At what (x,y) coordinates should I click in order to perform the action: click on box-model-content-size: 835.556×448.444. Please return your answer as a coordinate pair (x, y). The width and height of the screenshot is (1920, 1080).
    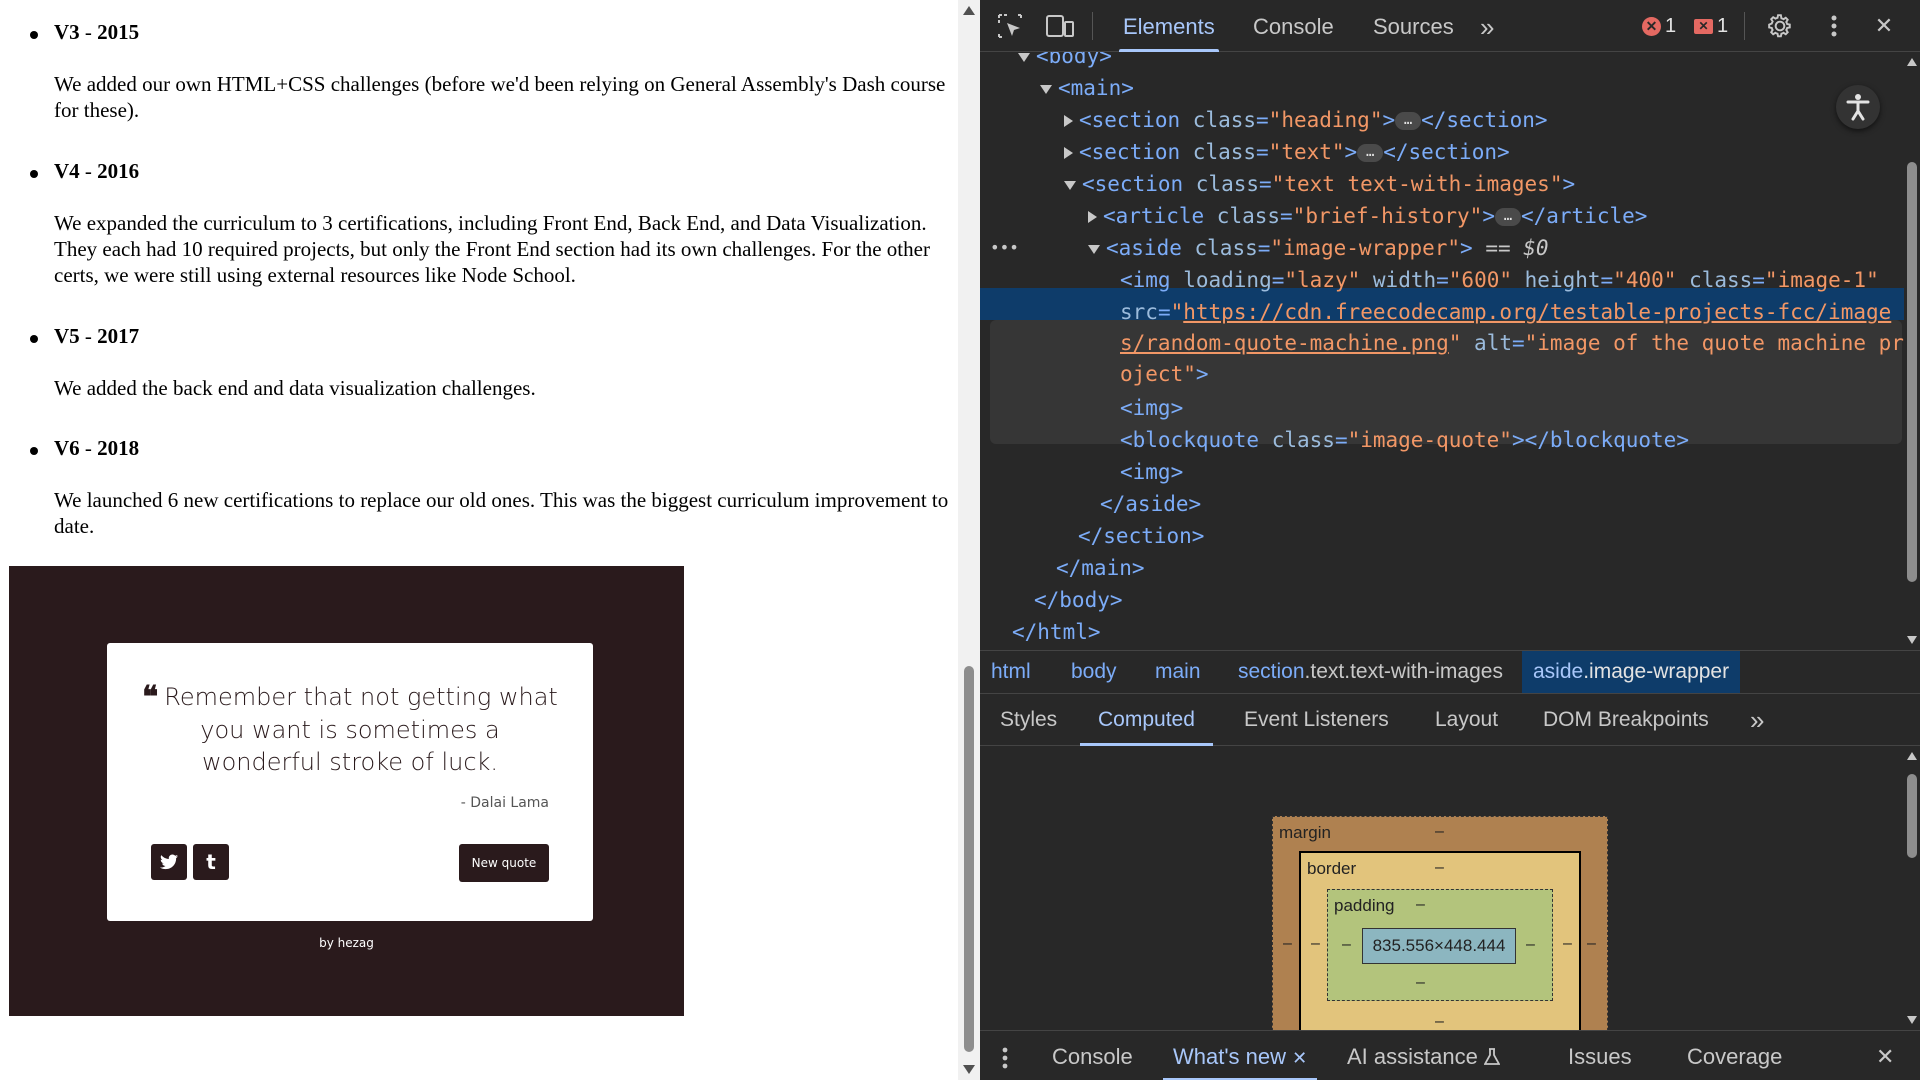
    Looking at the image, I should click on (1439, 946).